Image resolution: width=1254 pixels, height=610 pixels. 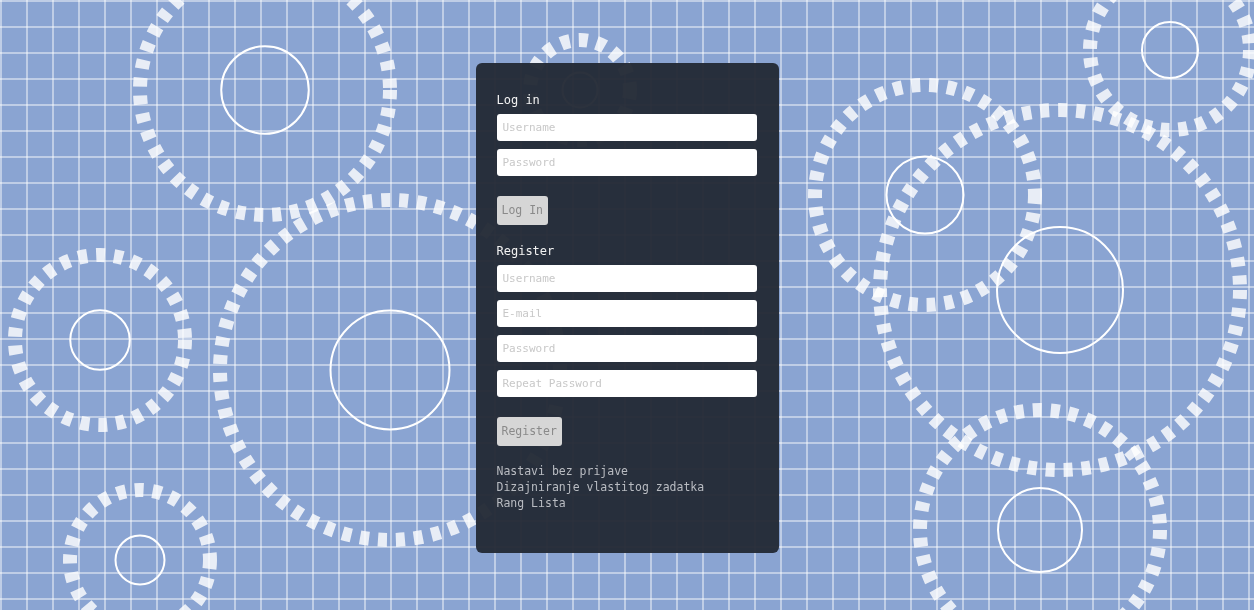 What do you see at coordinates (526, 251) in the screenshot?
I see `register-heading: Register` at bounding box center [526, 251].